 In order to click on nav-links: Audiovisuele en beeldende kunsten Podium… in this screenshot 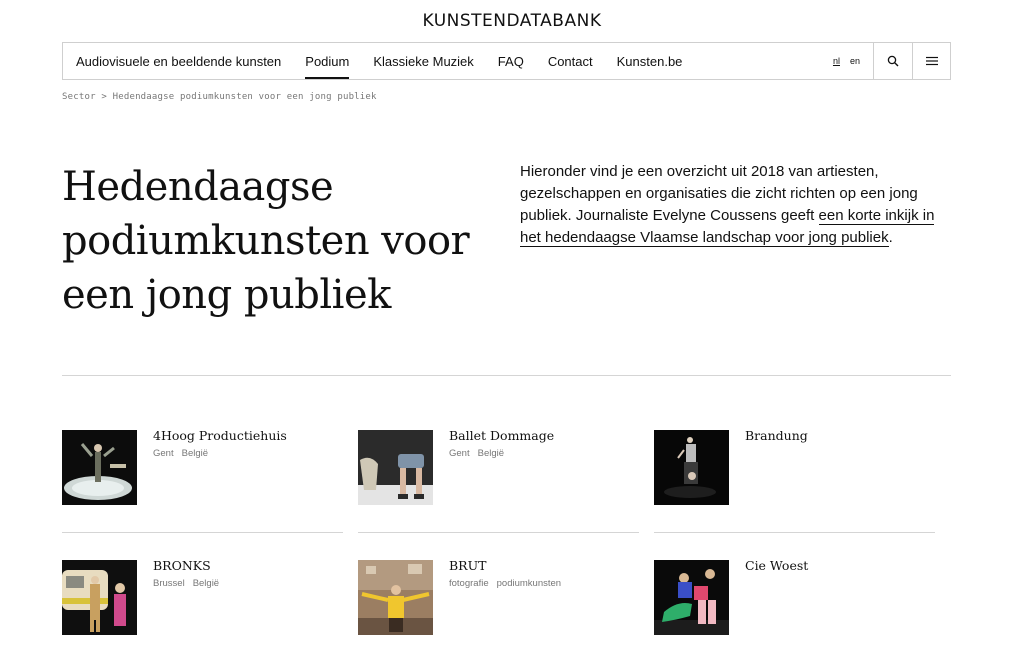, I will do `click(441, 61)`.